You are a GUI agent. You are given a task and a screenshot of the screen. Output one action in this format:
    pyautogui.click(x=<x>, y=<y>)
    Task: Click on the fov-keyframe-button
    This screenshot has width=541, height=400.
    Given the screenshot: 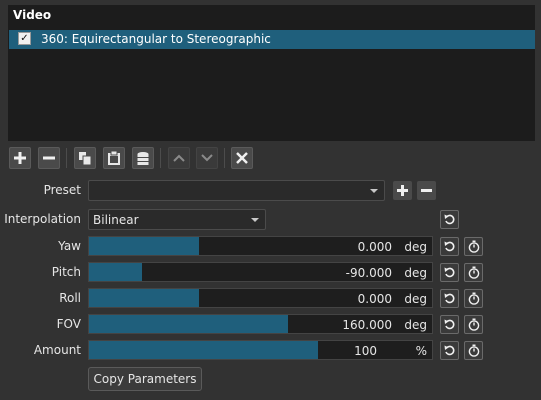 What is the action you would take?
    pyautogui.click(x=473, y=324)
    